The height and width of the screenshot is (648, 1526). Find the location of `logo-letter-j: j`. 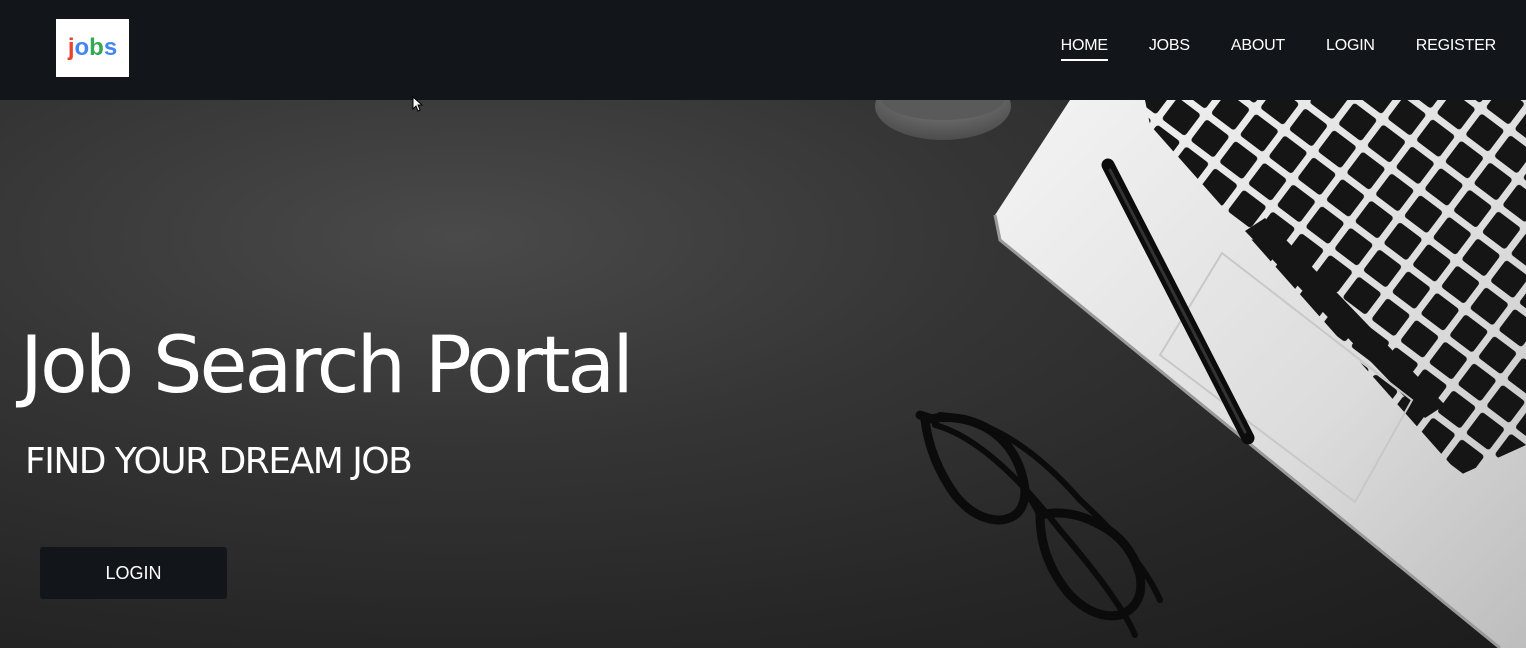

logo-letter-j: j is located at coordinates (71, 47).